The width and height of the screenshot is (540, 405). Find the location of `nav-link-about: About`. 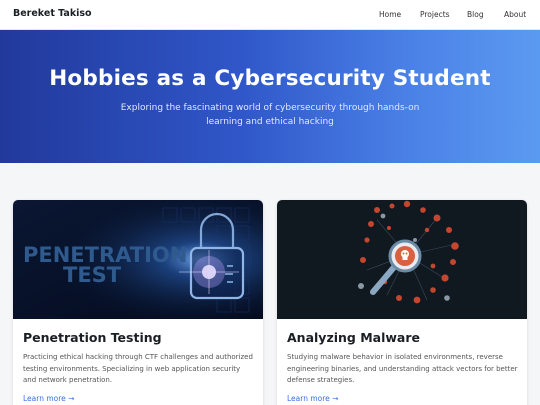

nav-link-about: About is located at coordinates (515, 14).